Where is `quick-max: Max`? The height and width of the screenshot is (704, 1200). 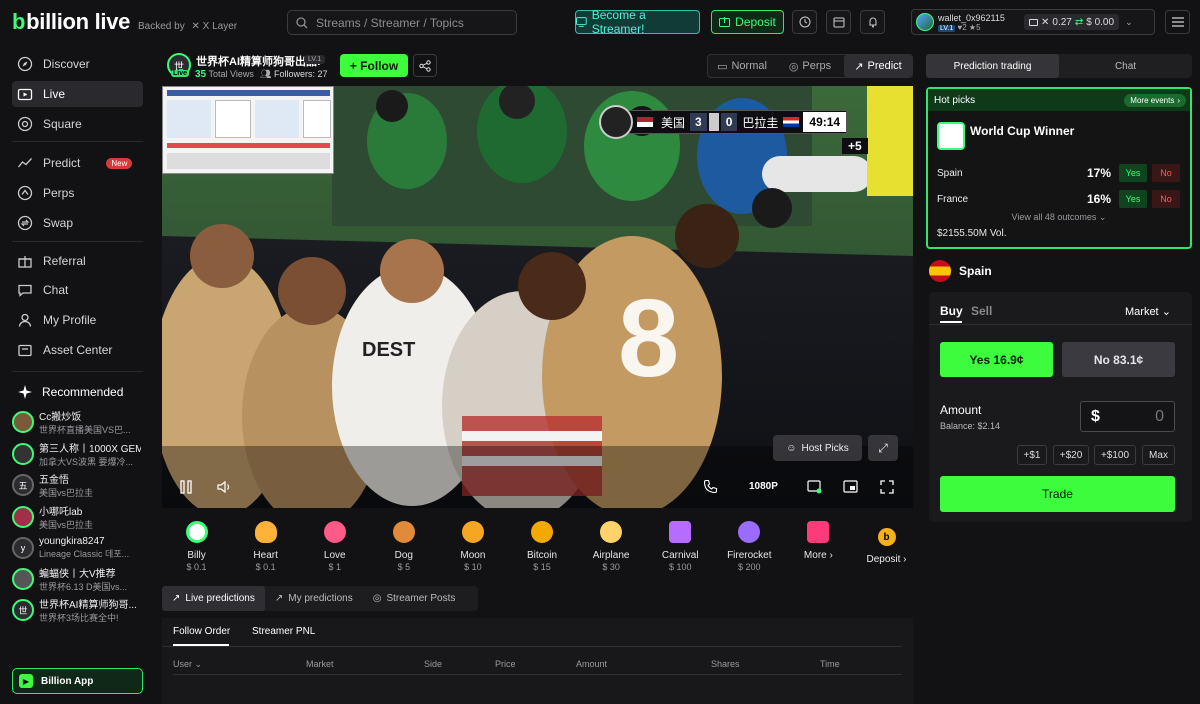
quick-max: Max is located at coordinates (1158, 455).